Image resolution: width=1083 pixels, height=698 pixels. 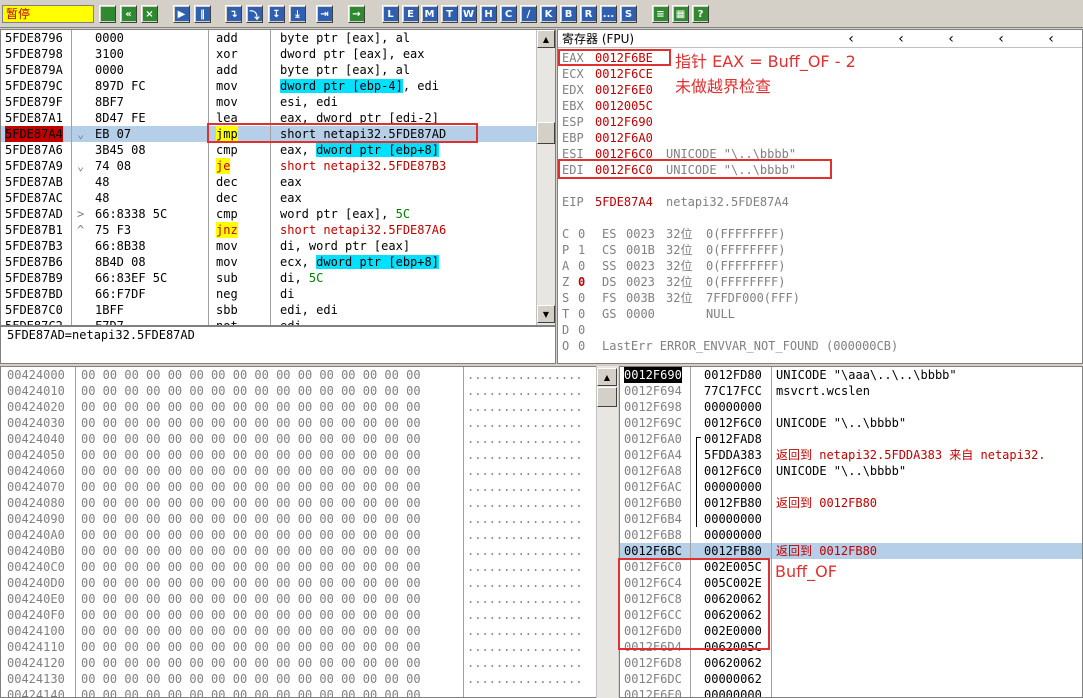 I want to click on flag-row: T 0 GS 0000 NULL, so click(x=820, y=314).